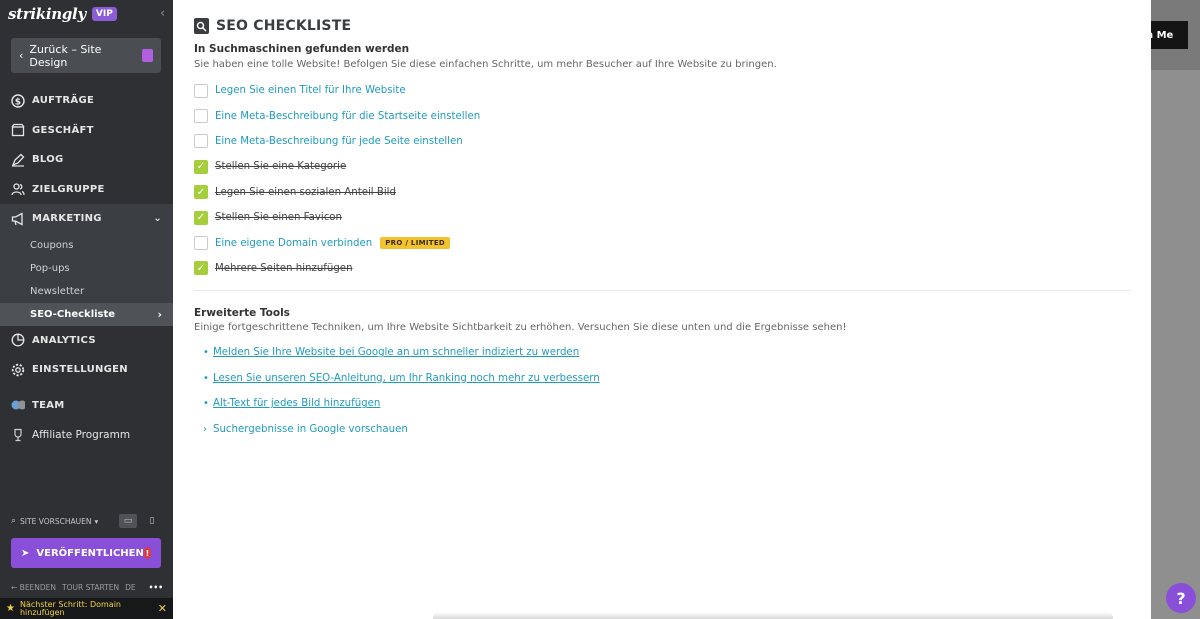 The image size is (1200, 619). I want to click on next-step-banner: ★ Nächster Schritt: Domain hinzufügen ✕, so click(86, 608).